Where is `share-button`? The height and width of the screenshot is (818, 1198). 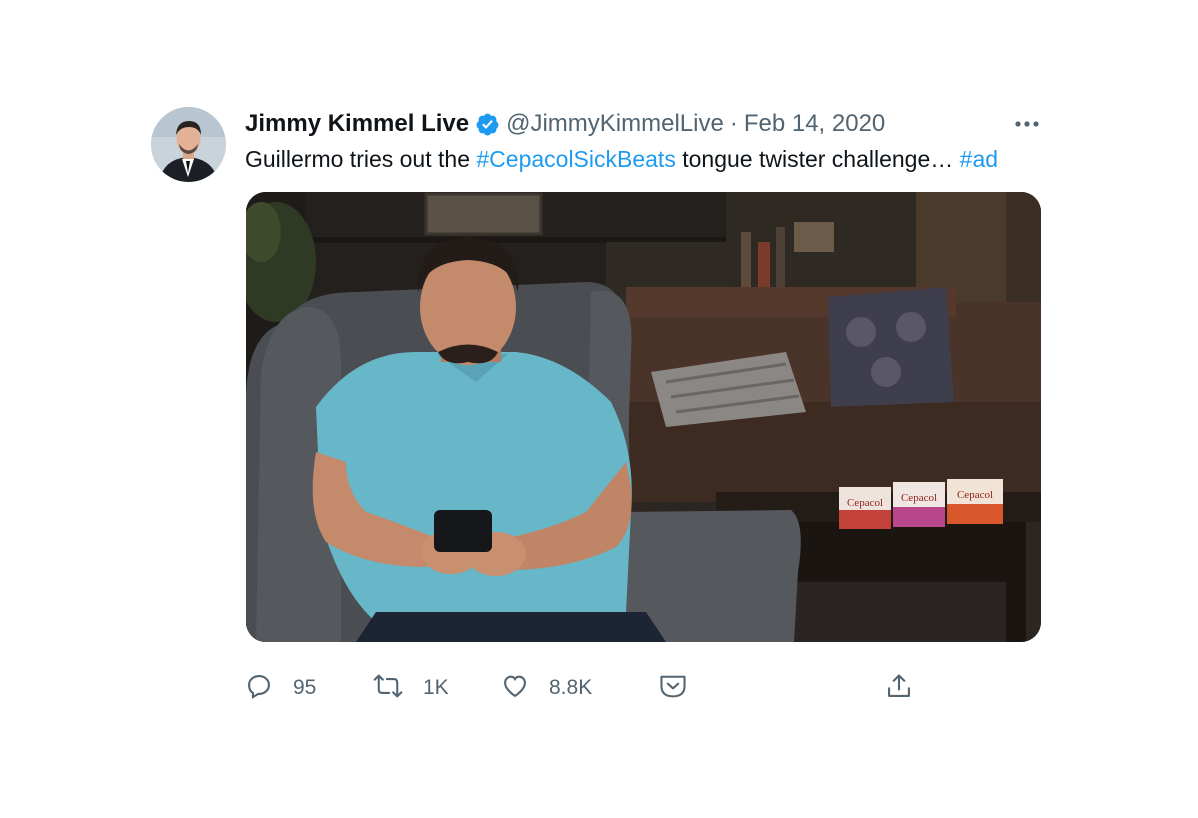
share-button is located at coordinates (899, 688).